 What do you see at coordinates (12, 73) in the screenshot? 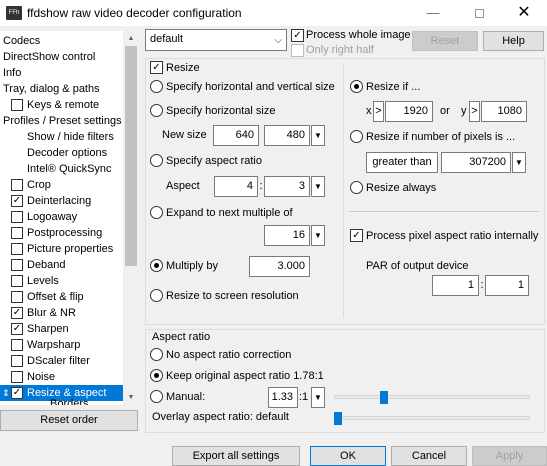
I see `tree-item-info: Info` at bounding box center [12, 73].